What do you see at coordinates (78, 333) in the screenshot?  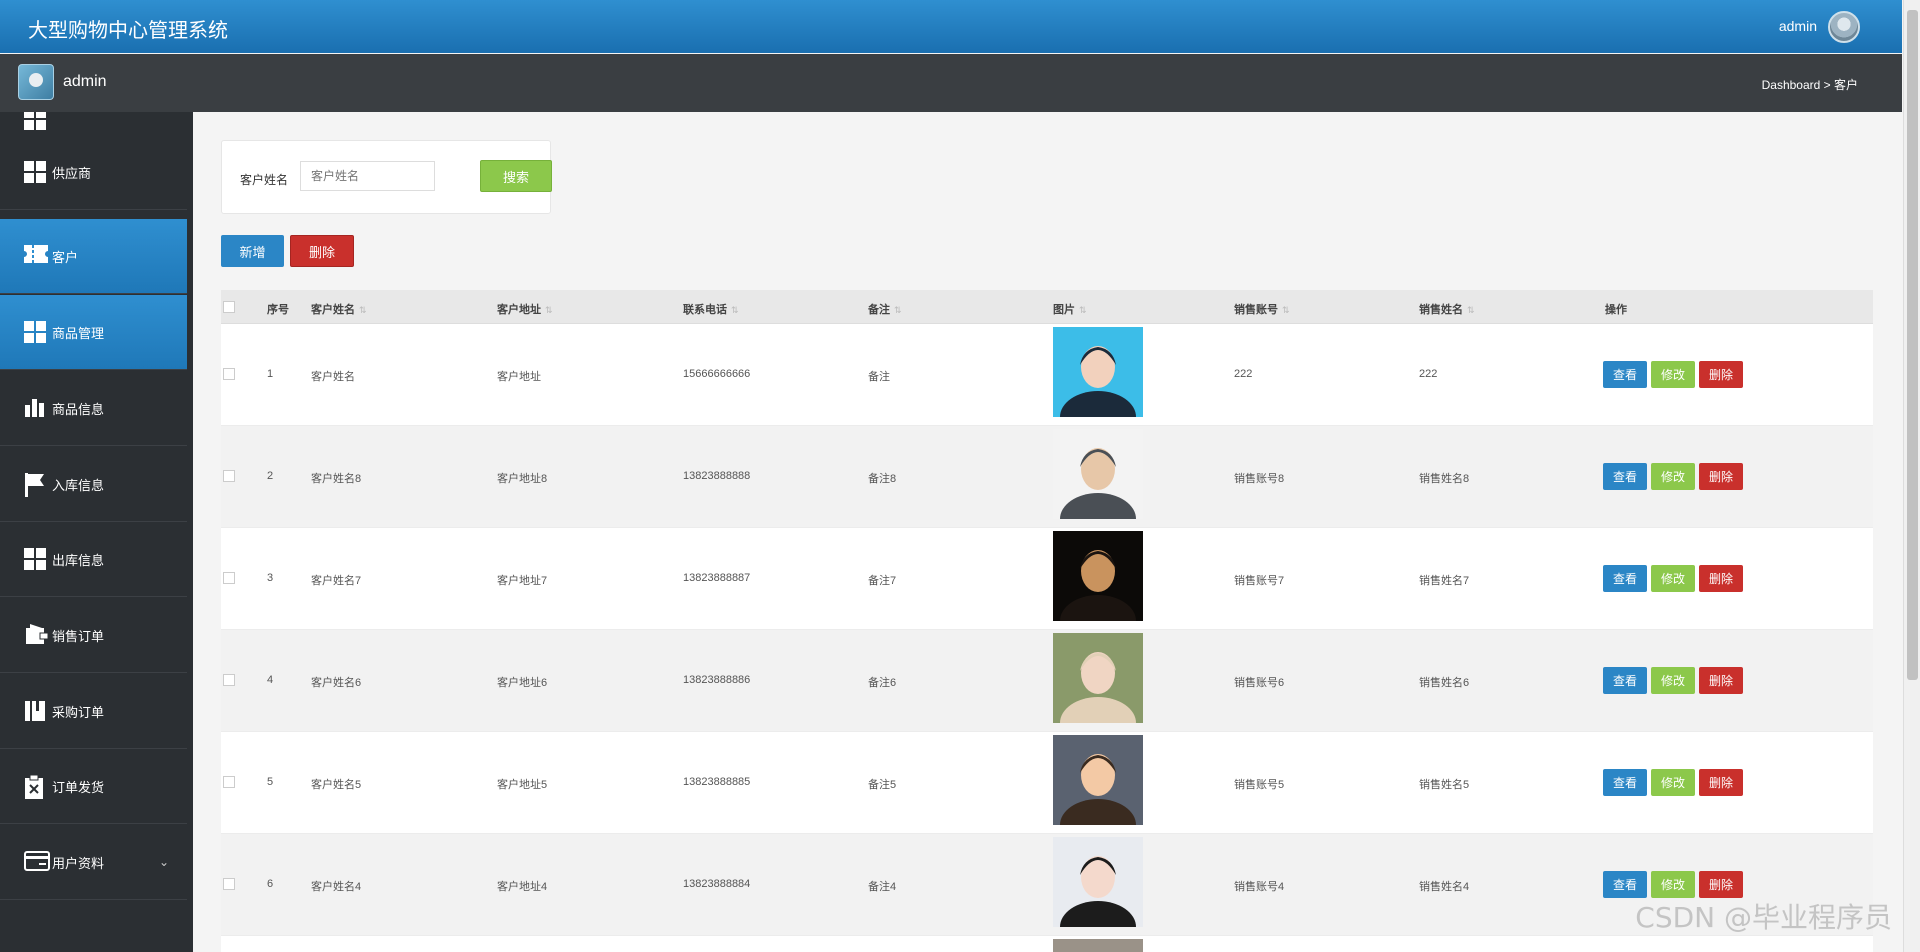 I see `sidebar-item-label: 商品管理` at bounding box center [78, 333].